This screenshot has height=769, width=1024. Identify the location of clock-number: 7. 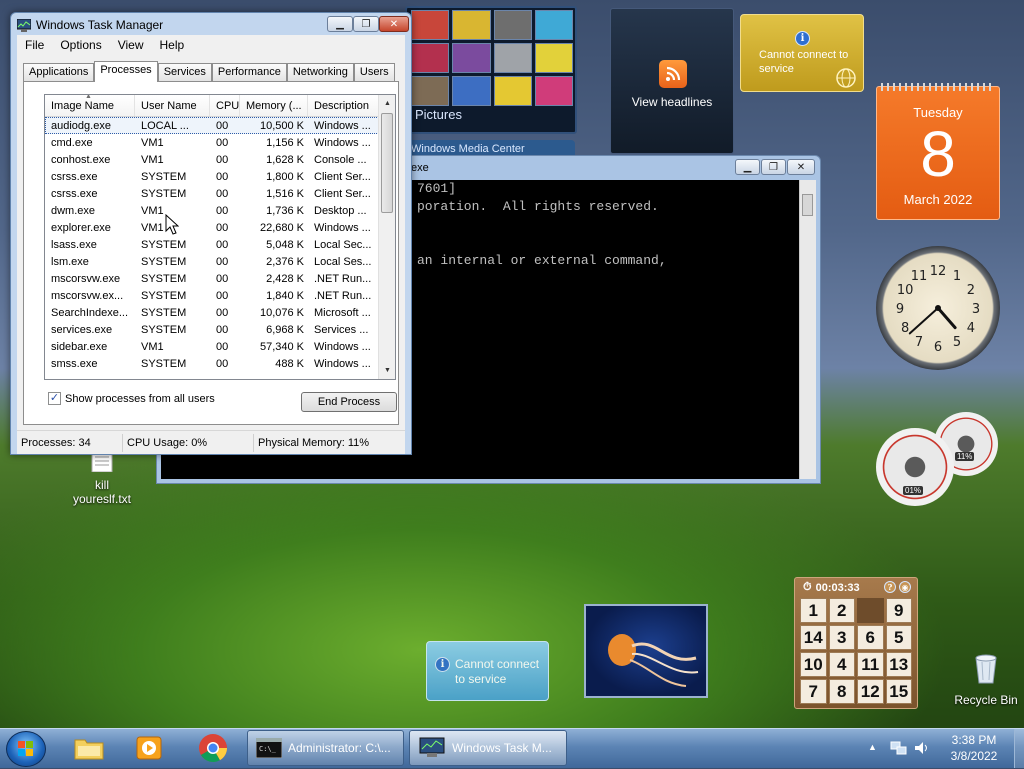
(919, 342).